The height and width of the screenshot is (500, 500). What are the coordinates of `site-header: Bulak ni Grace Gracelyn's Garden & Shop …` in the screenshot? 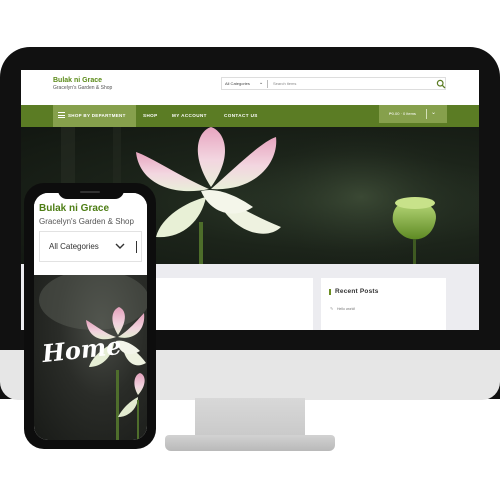 It's located at (250, 88).